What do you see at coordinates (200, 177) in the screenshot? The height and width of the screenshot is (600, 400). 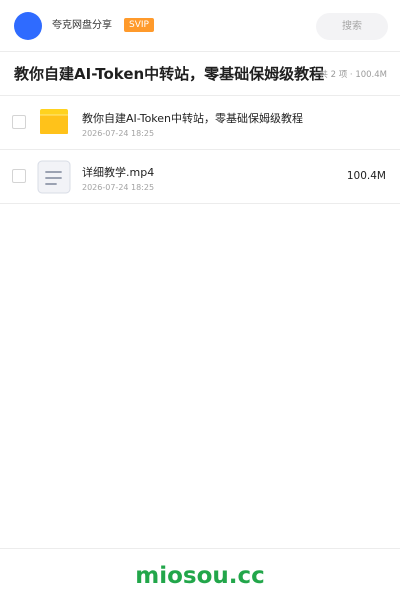 I see `file-list-item: 详细教学.mp4 2026-07-24 18:25 100.4M` at bounding box center [200, 177].